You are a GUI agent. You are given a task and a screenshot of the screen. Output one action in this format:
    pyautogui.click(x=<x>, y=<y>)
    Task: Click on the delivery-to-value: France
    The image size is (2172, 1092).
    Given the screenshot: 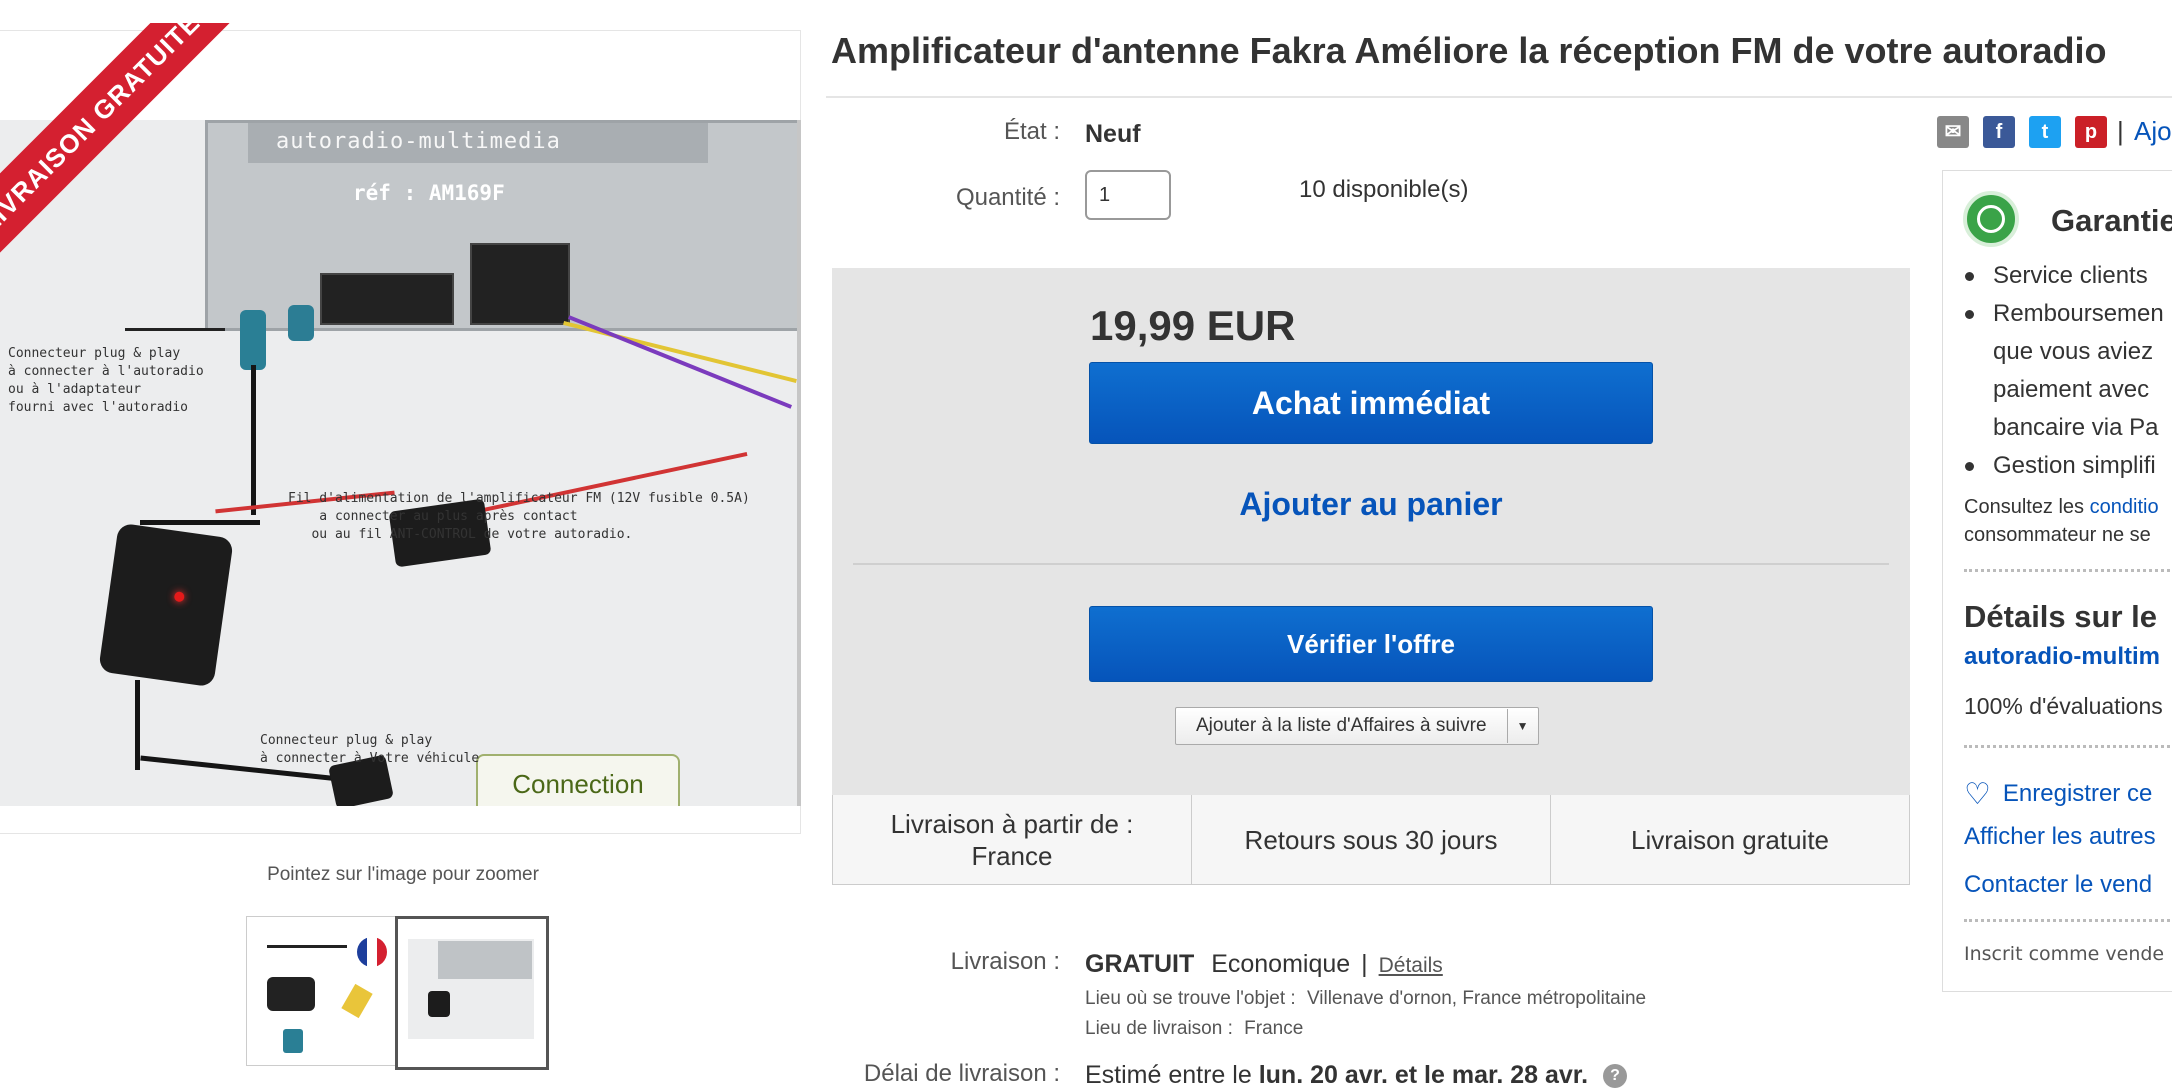 What is the action you would take?
    pyautogui.click(x=1274, y=1028)
    